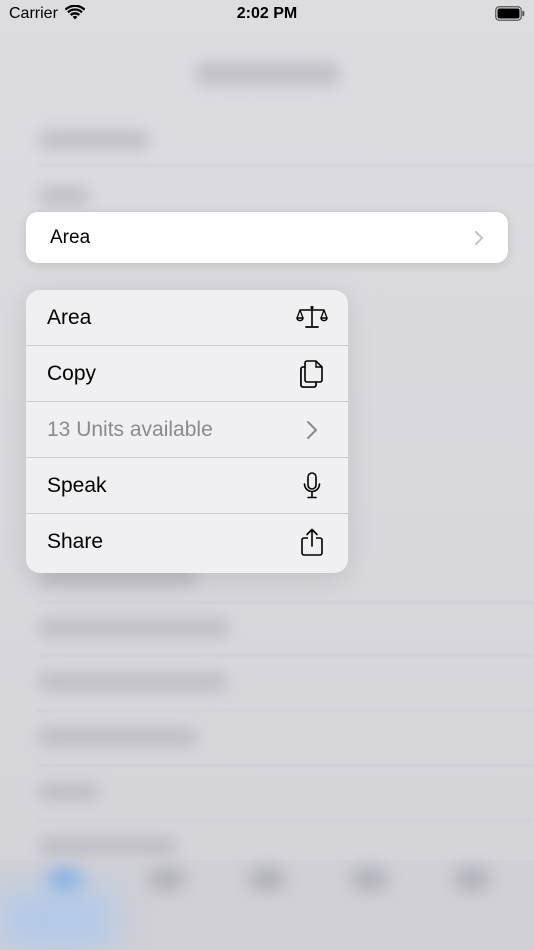 Image resolution: width=534 pixels, height=950 pixels. Describe the element at coordinates (72, 373) in the screenshot. I see `menu-item-label: Copy` at that location.